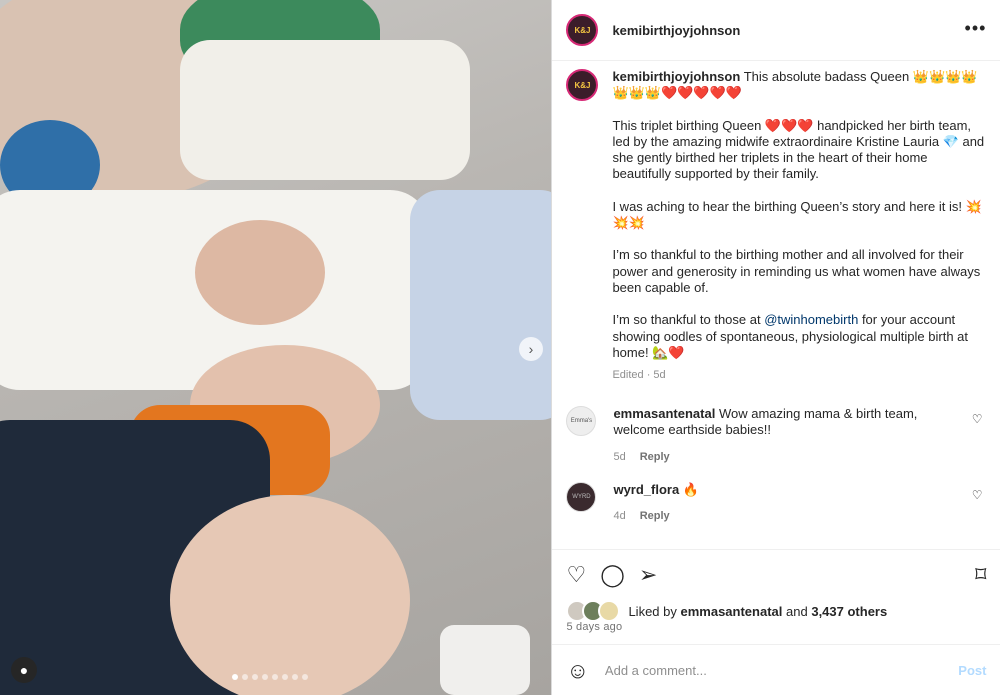 This screenshot has width=1000, height=696. I want to click on comment-text: 🔥, so click(691, 489).